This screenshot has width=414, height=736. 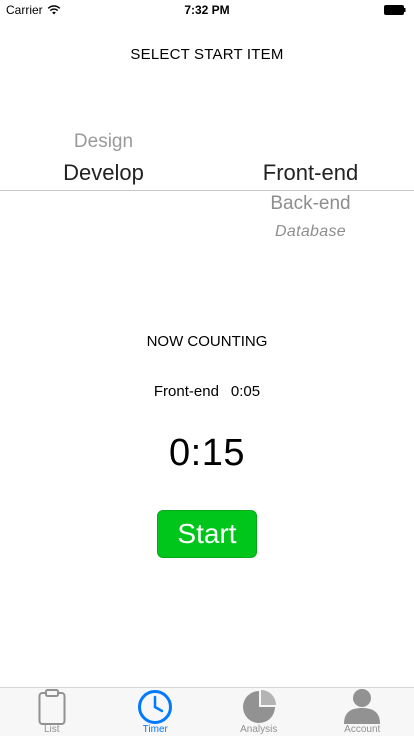 What do you see at coordinates (259, 729) in the screenshot?
I see `tab-label: Analysis` at bounding box center [259, 729].